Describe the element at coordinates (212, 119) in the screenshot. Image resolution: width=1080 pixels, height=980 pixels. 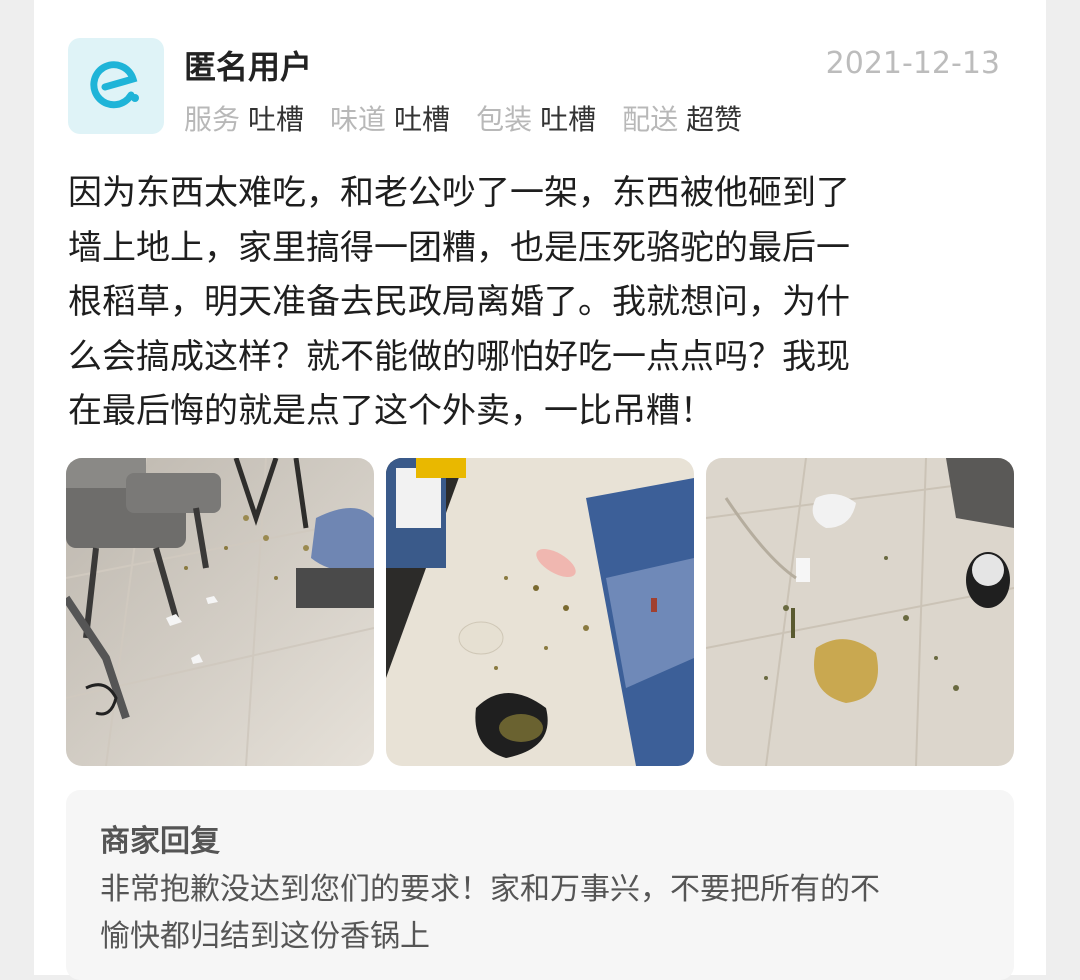
I see `rating-label: 服务` at that location.